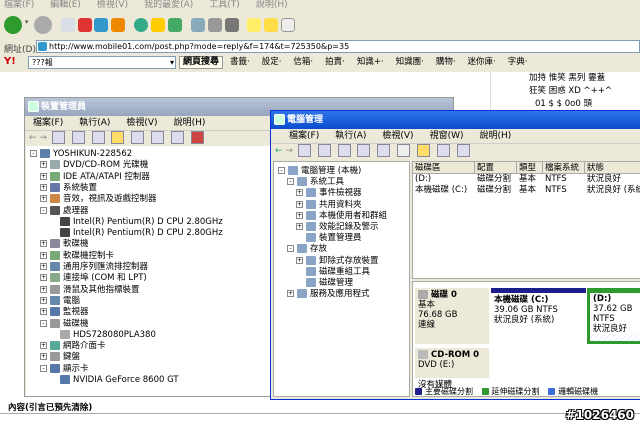  What do you see at coordinates (10, 61) in the screenshot?
I see `yahoo-logo-icon: Y!` at bounding box center [10, 61].